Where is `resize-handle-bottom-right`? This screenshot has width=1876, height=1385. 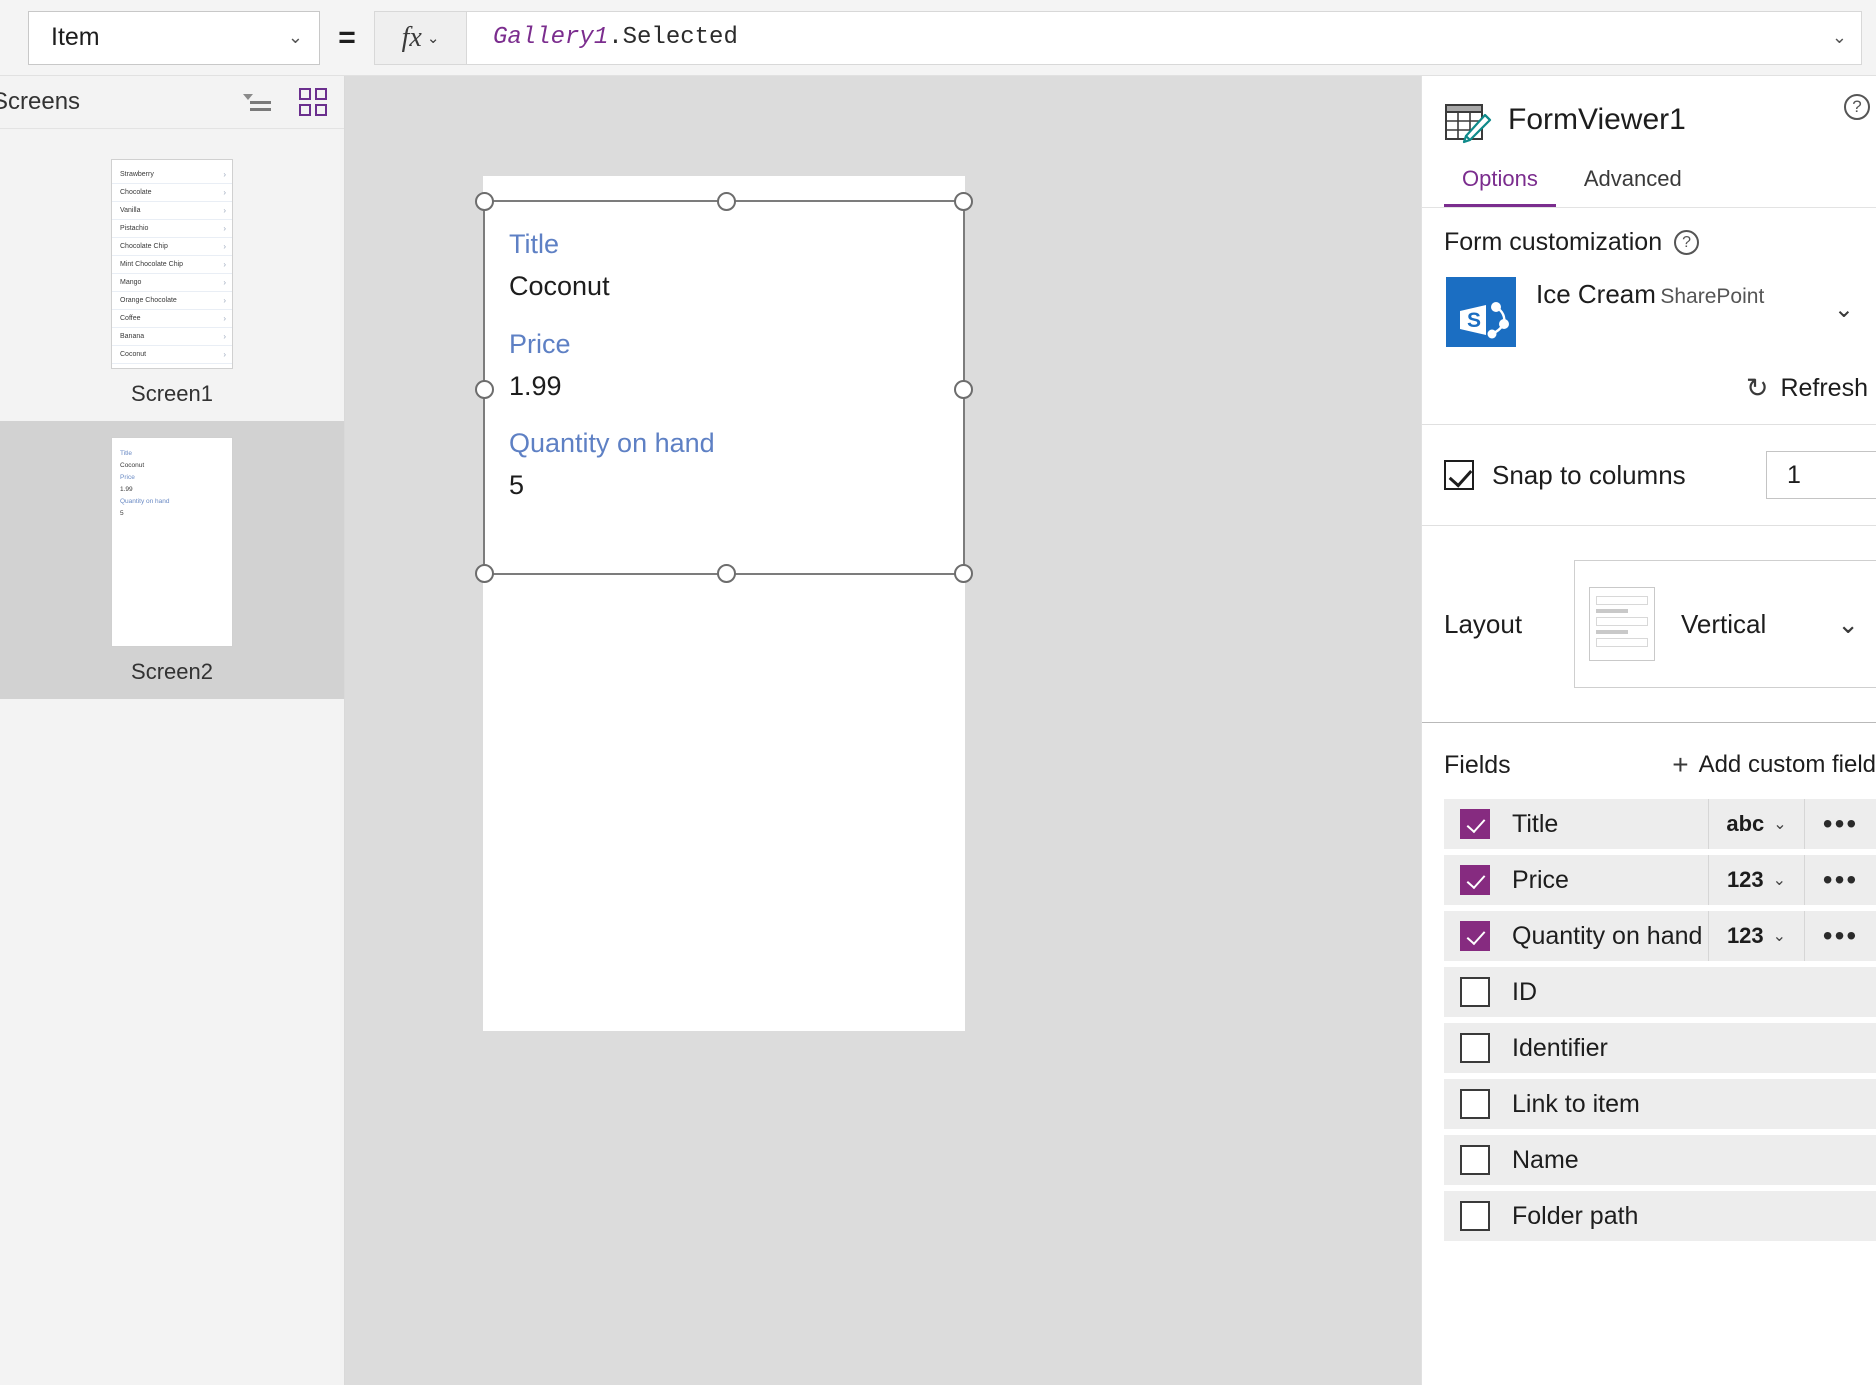 resize-handle-bottom-right is located at coordinates (963, 573).